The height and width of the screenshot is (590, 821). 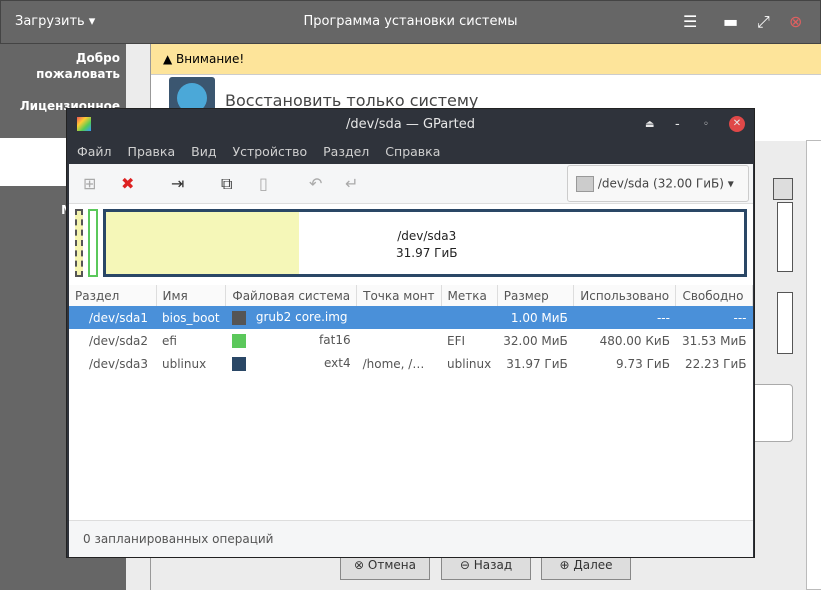 What do you see at coordinates (456, 340) in the screenshot?
I see `cell-label: EFI` at bounding box center [456, 340].